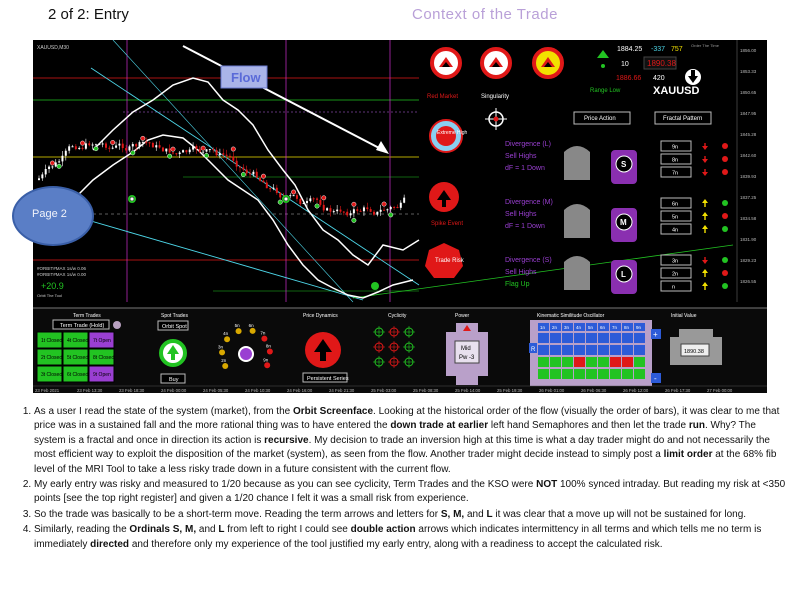 The image size is (800, 597). Describe the element at coordinates (49, 295) in the screenshot. I see `svg-text: Orbit The Tool` at that location.